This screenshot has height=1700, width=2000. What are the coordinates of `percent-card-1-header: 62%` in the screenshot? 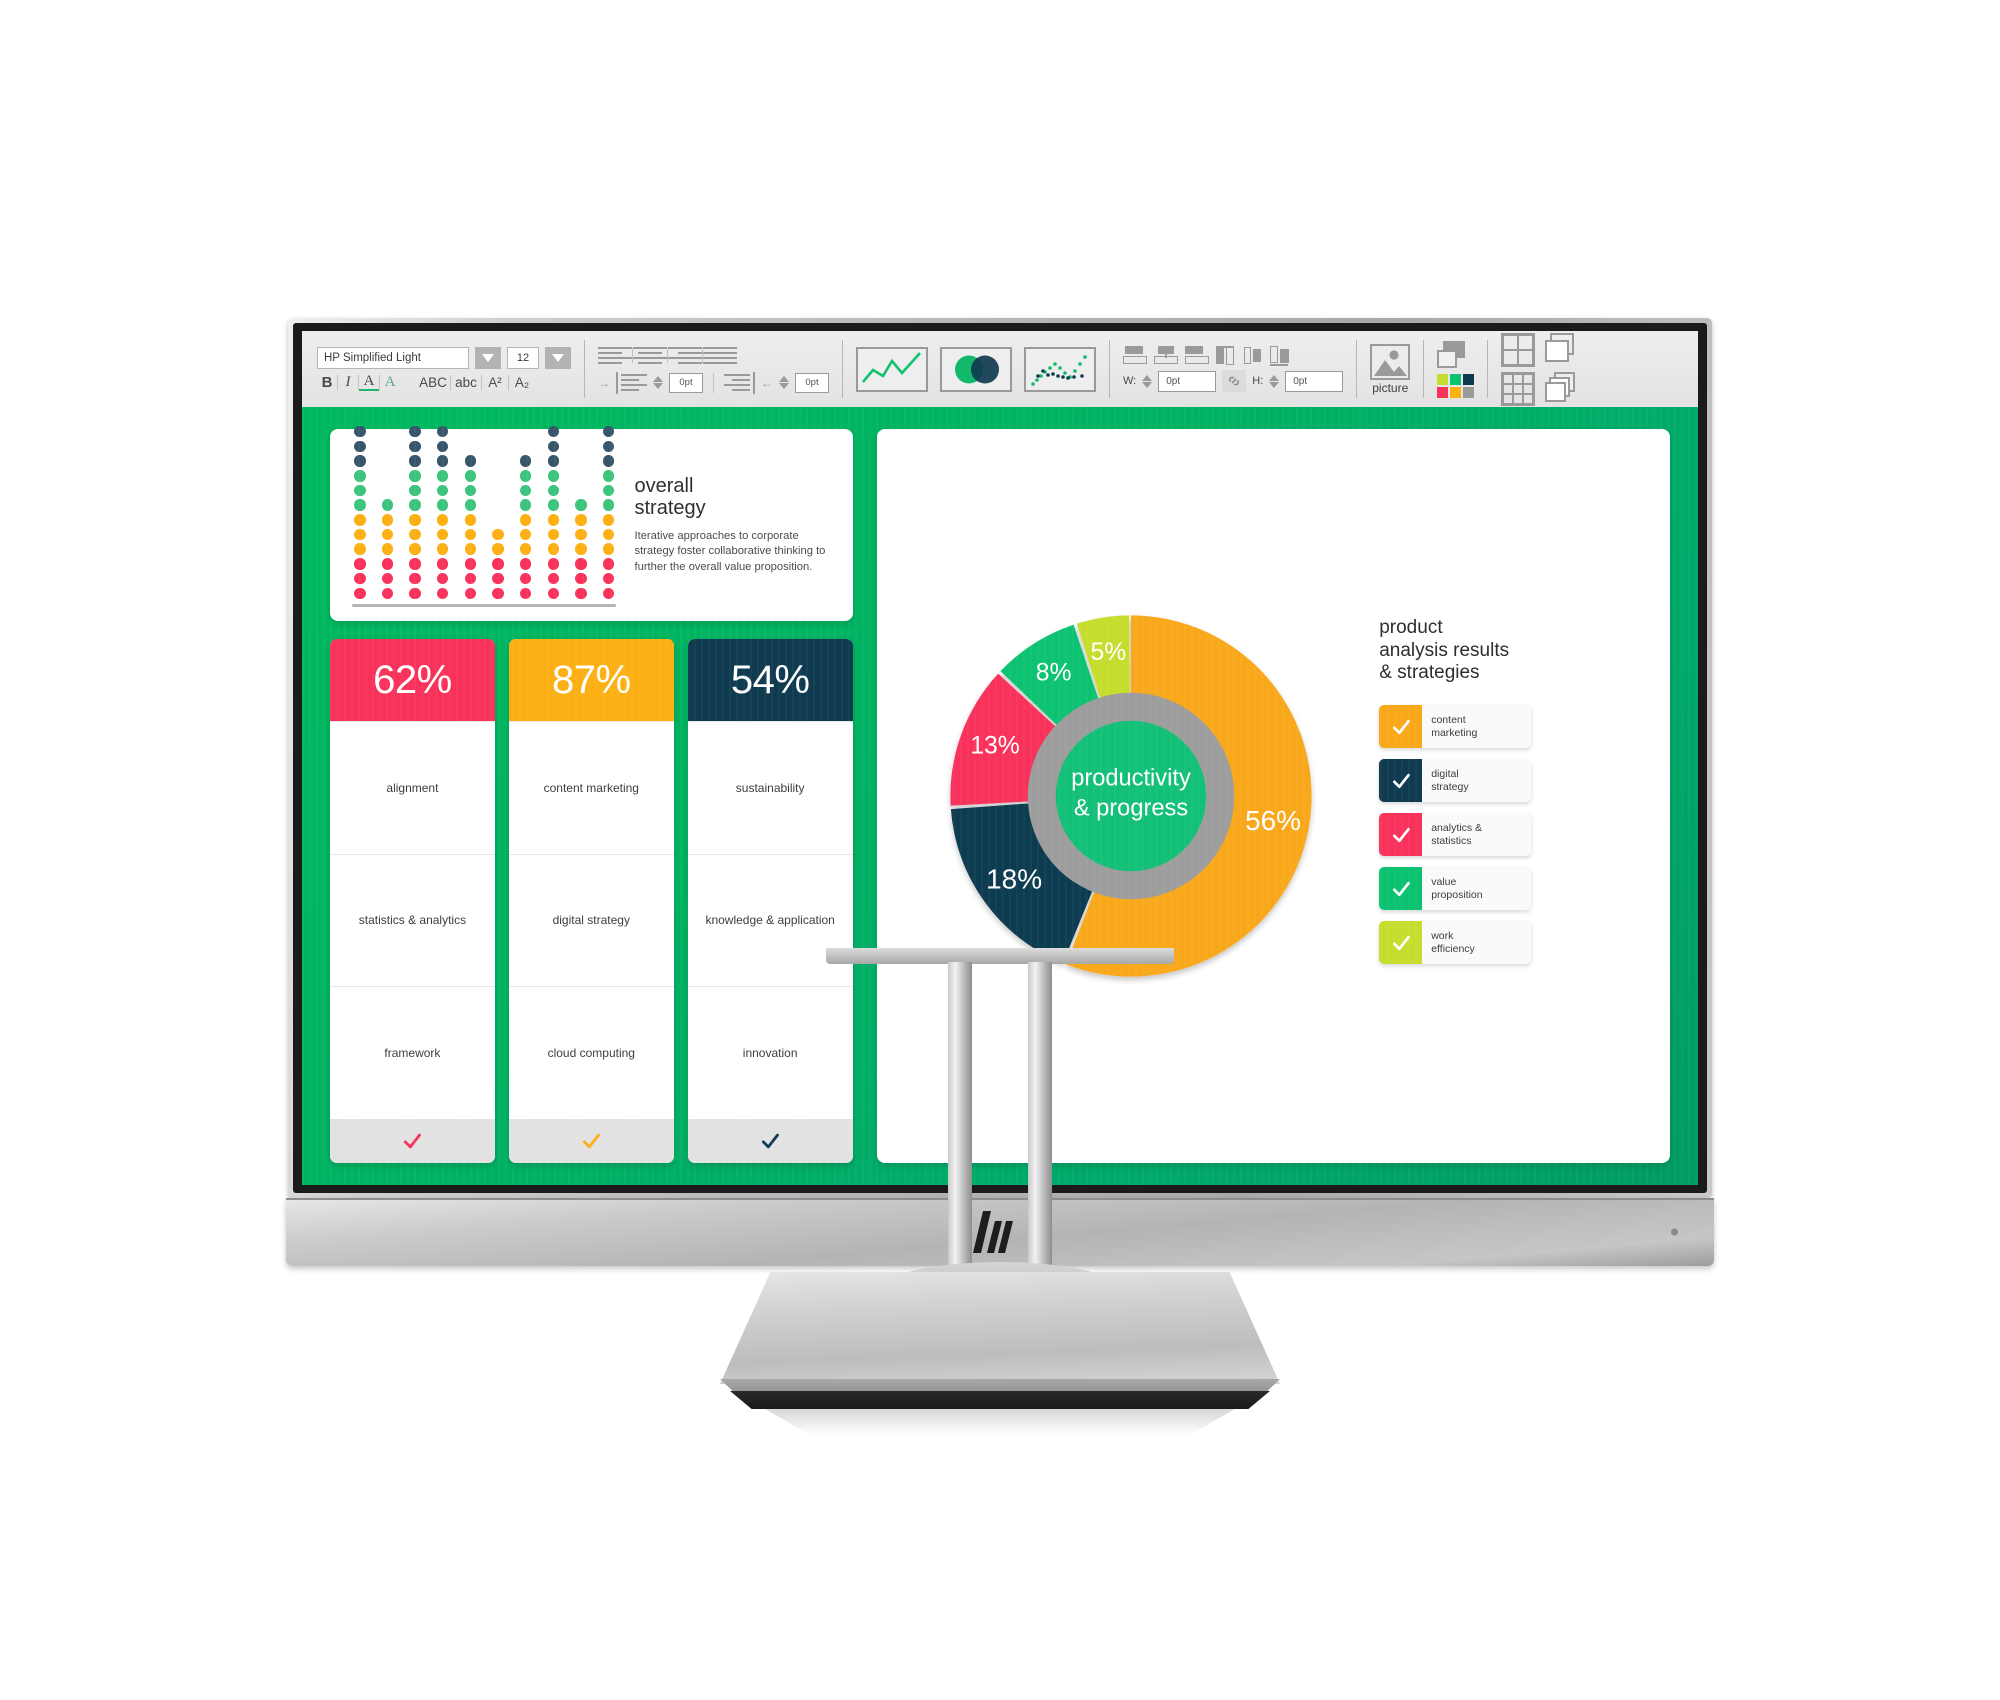 It's located at (412, 680).